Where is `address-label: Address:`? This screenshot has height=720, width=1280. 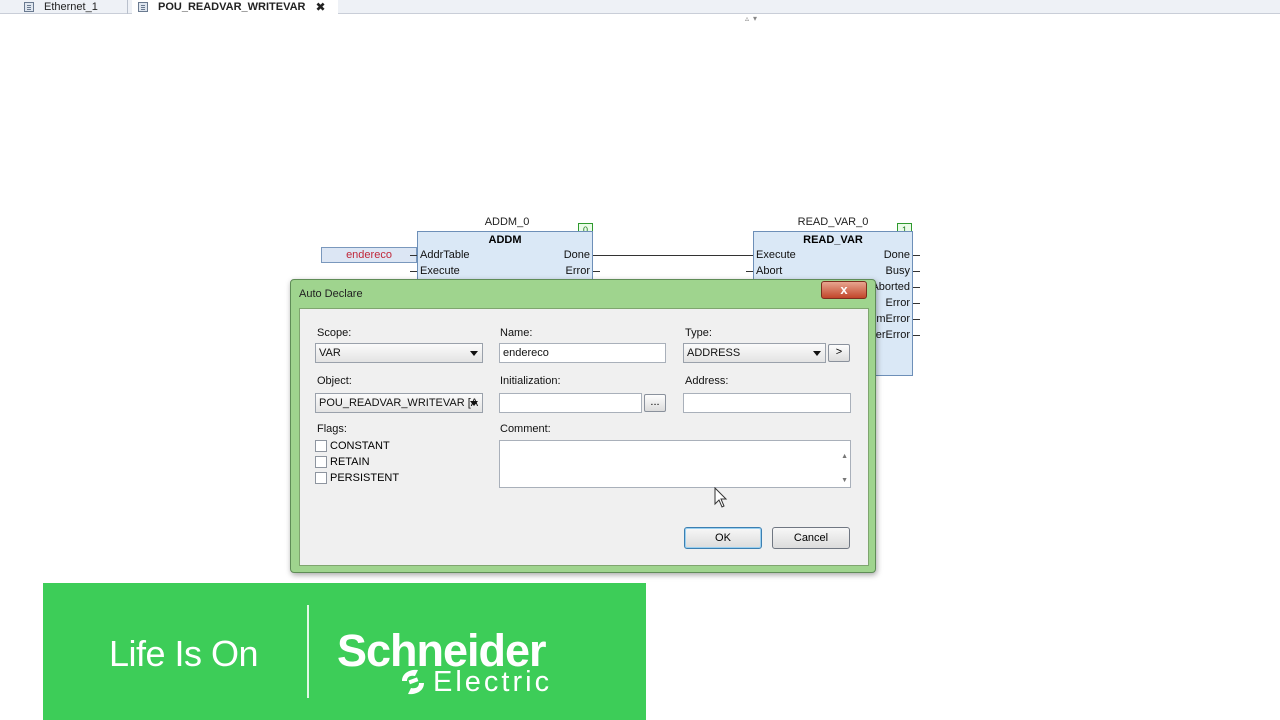 address-label: Address: is located at coordinates (707, 381).